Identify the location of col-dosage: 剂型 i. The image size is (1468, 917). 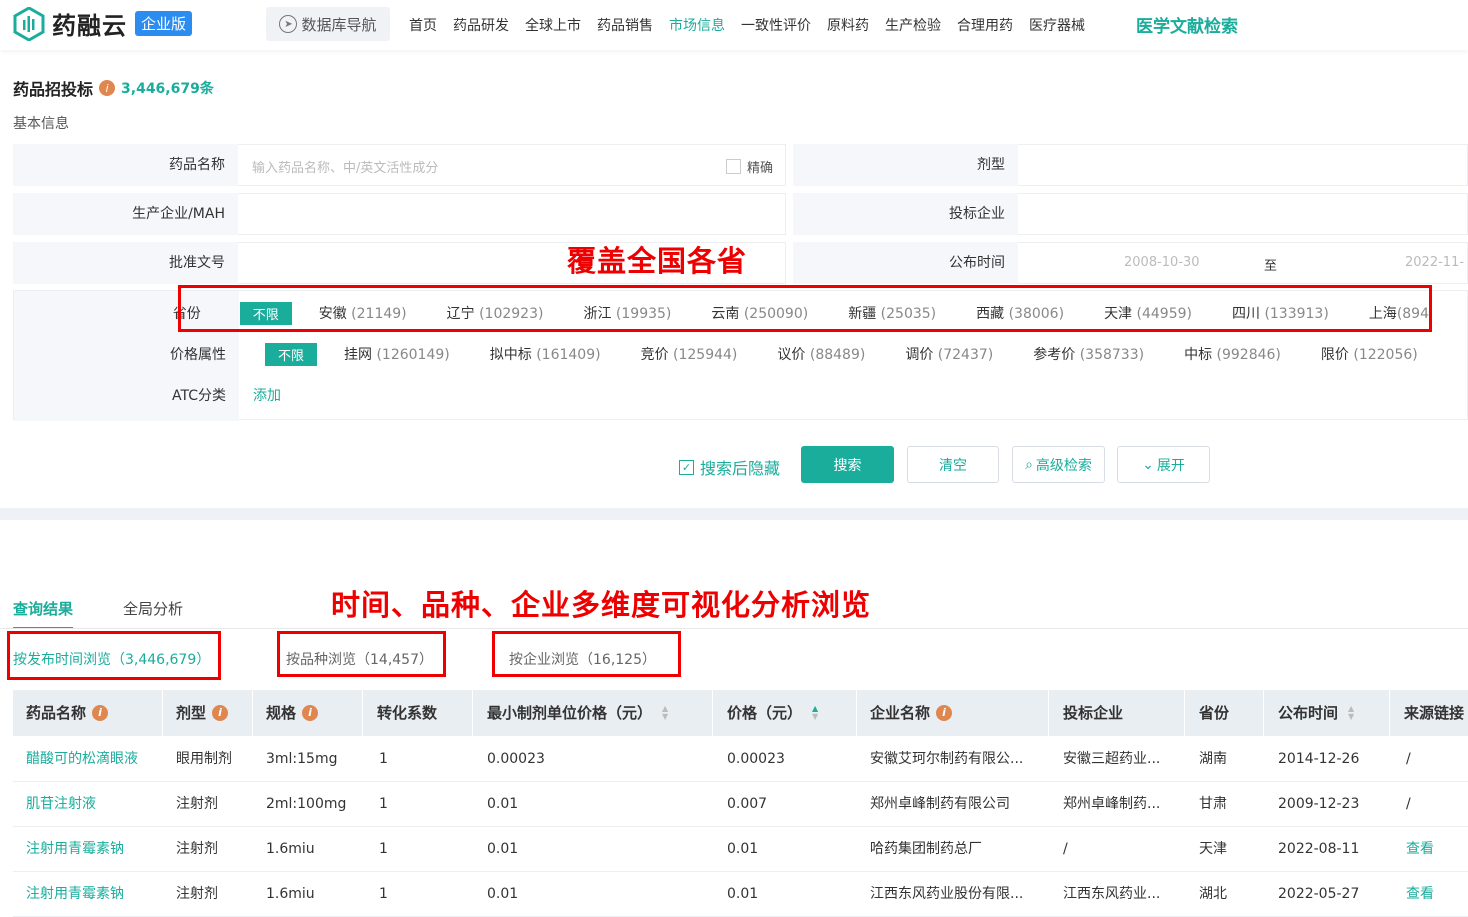
(202, 713).